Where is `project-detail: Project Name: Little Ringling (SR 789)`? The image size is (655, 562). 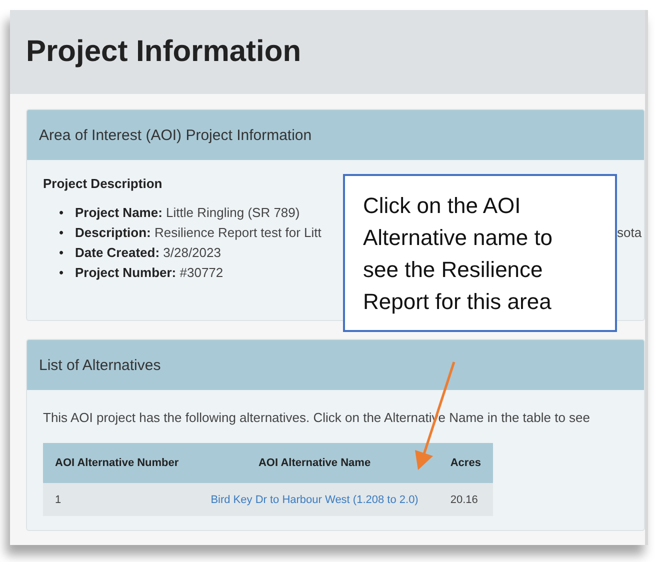 project-detail: Project Name: Little Ringling (SR 789) is located at coordinates (187, 213).